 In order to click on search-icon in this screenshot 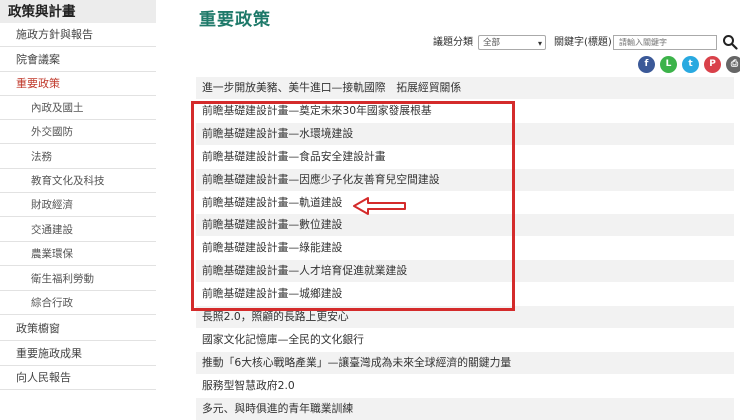, I will do `click(730, 42)`.